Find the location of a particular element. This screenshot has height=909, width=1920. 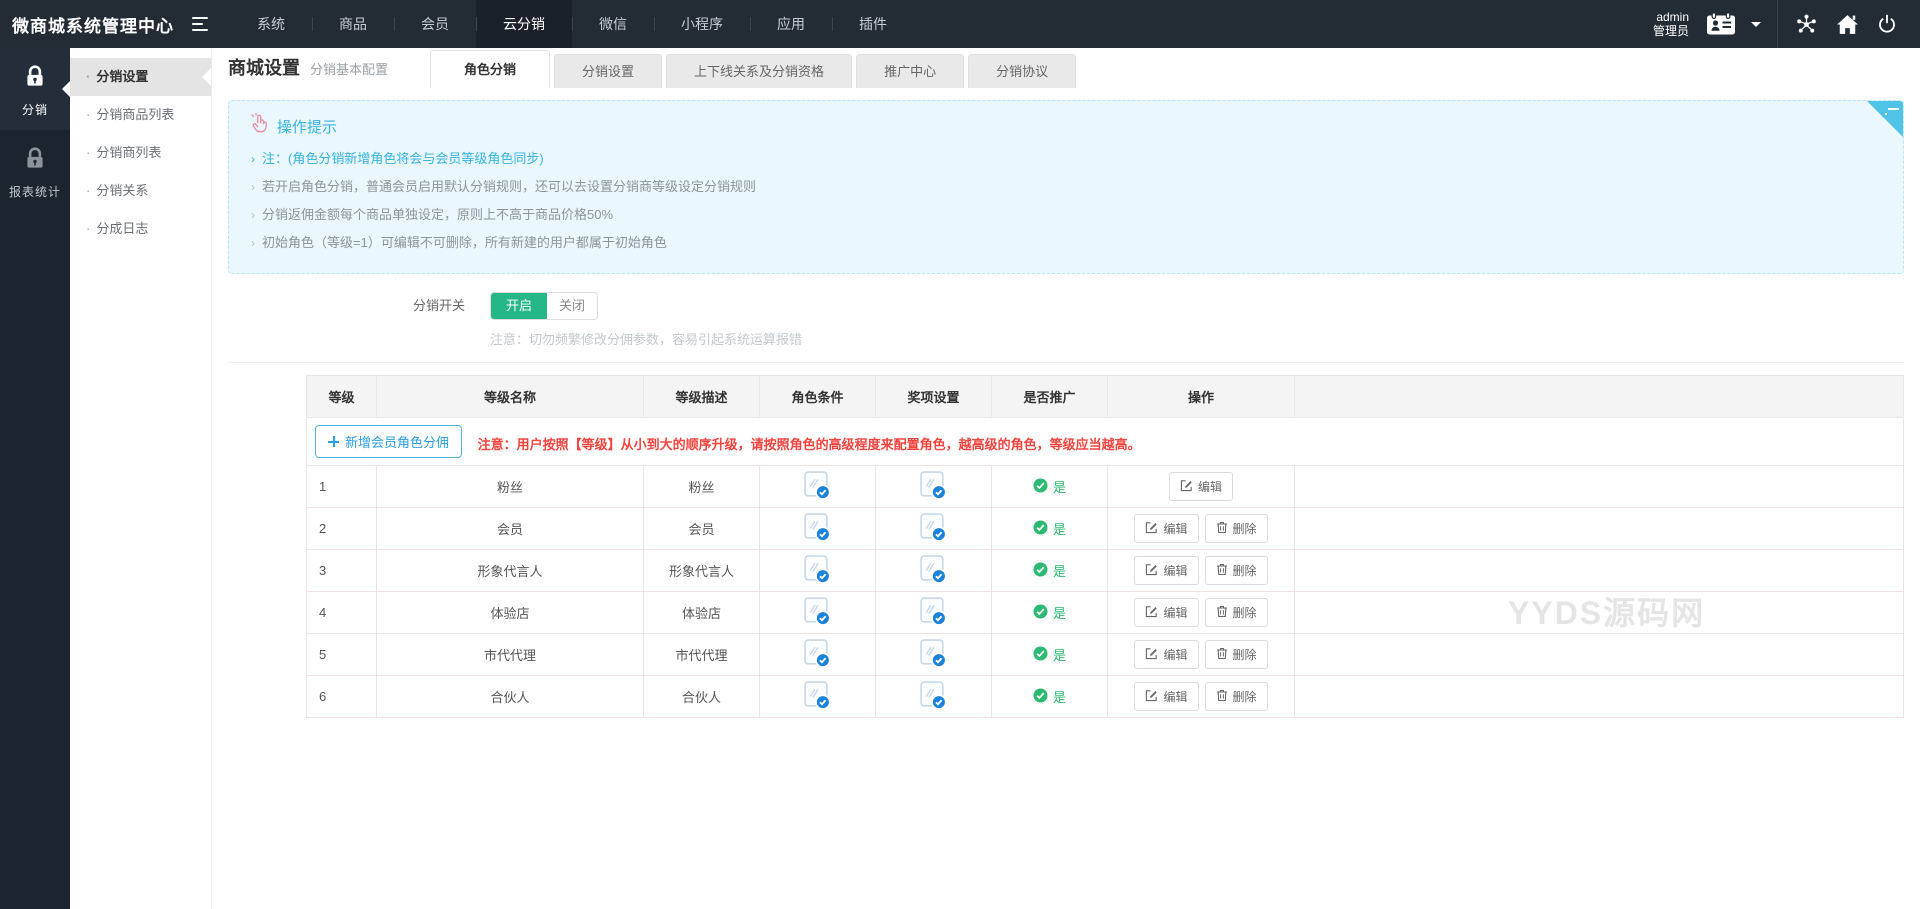

tab: 分销协议 is located at coordinates (1022, 71).